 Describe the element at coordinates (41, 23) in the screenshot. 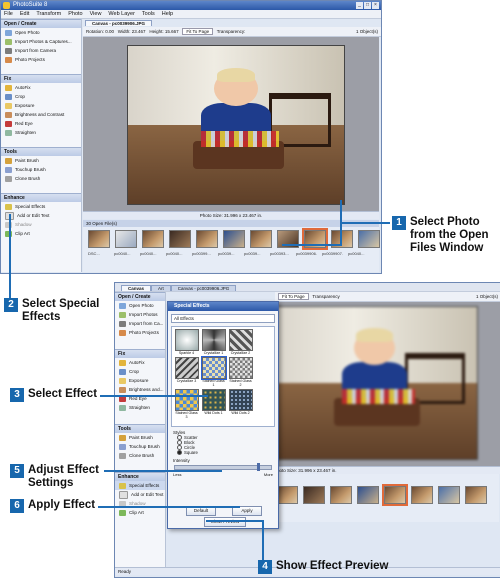

I see `section-open-create: Open / Create` at that location.